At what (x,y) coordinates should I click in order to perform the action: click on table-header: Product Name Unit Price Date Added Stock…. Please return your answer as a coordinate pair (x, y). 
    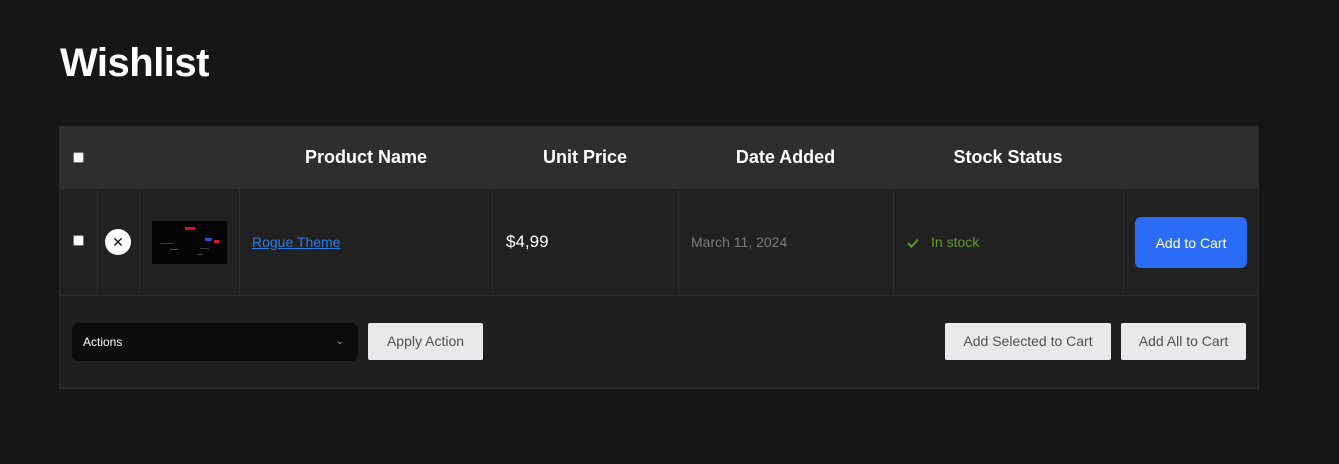
    Looking at the image, I should click on (659, 157).